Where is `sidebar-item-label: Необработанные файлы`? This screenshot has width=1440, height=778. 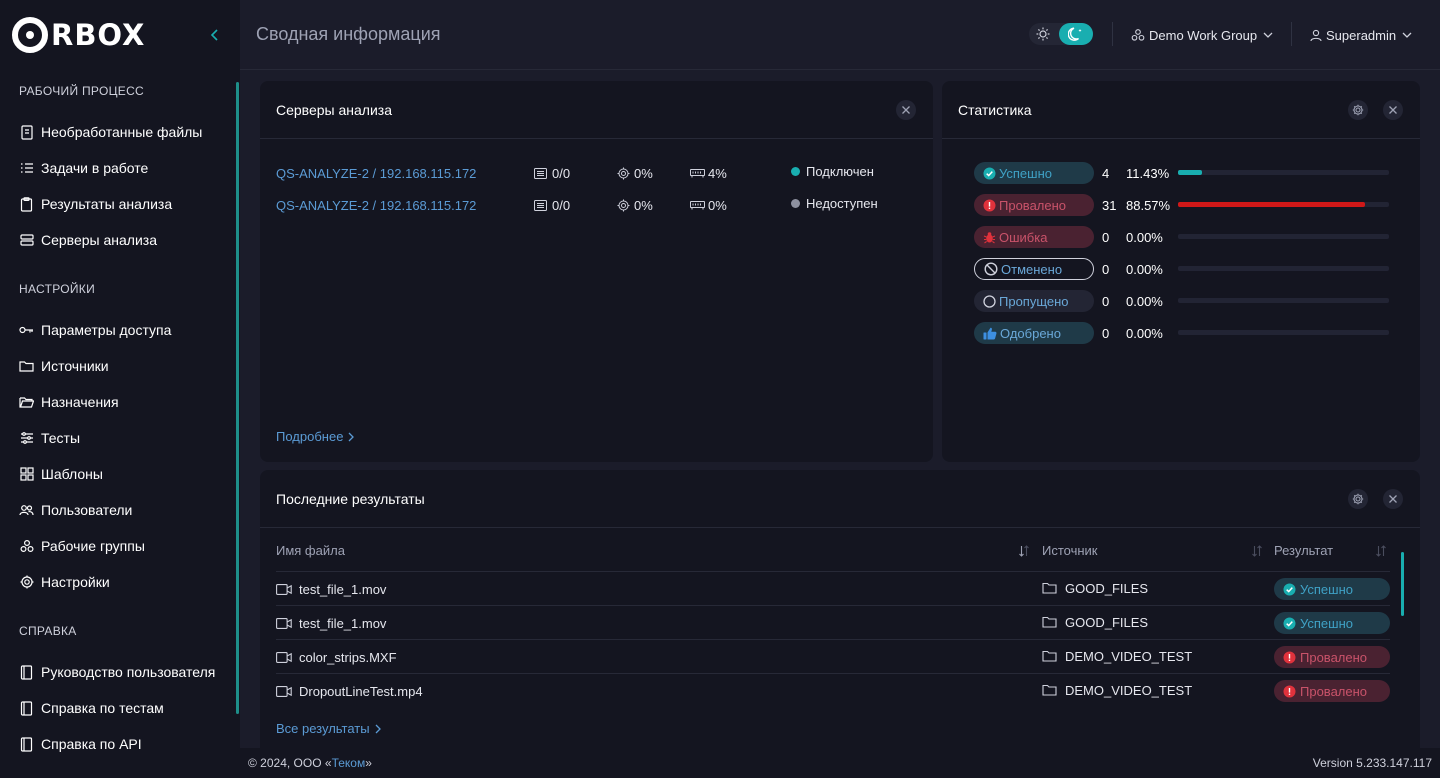
sidebar-item-label: Необработанные файлы is located at coordinates (122, 132).